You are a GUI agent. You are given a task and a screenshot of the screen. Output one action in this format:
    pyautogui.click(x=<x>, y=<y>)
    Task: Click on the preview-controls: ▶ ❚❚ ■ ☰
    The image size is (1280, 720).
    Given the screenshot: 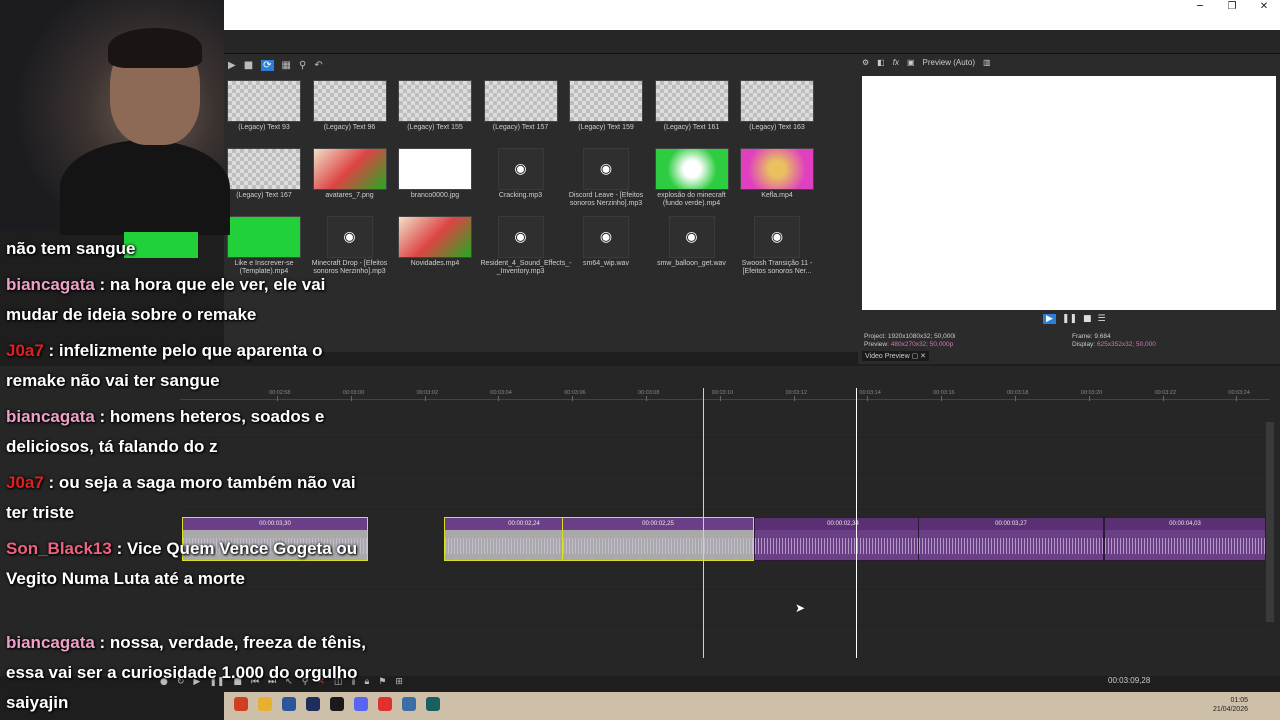 What is the action you would take?
    pyautogui.click(x=1074, y=319)
    